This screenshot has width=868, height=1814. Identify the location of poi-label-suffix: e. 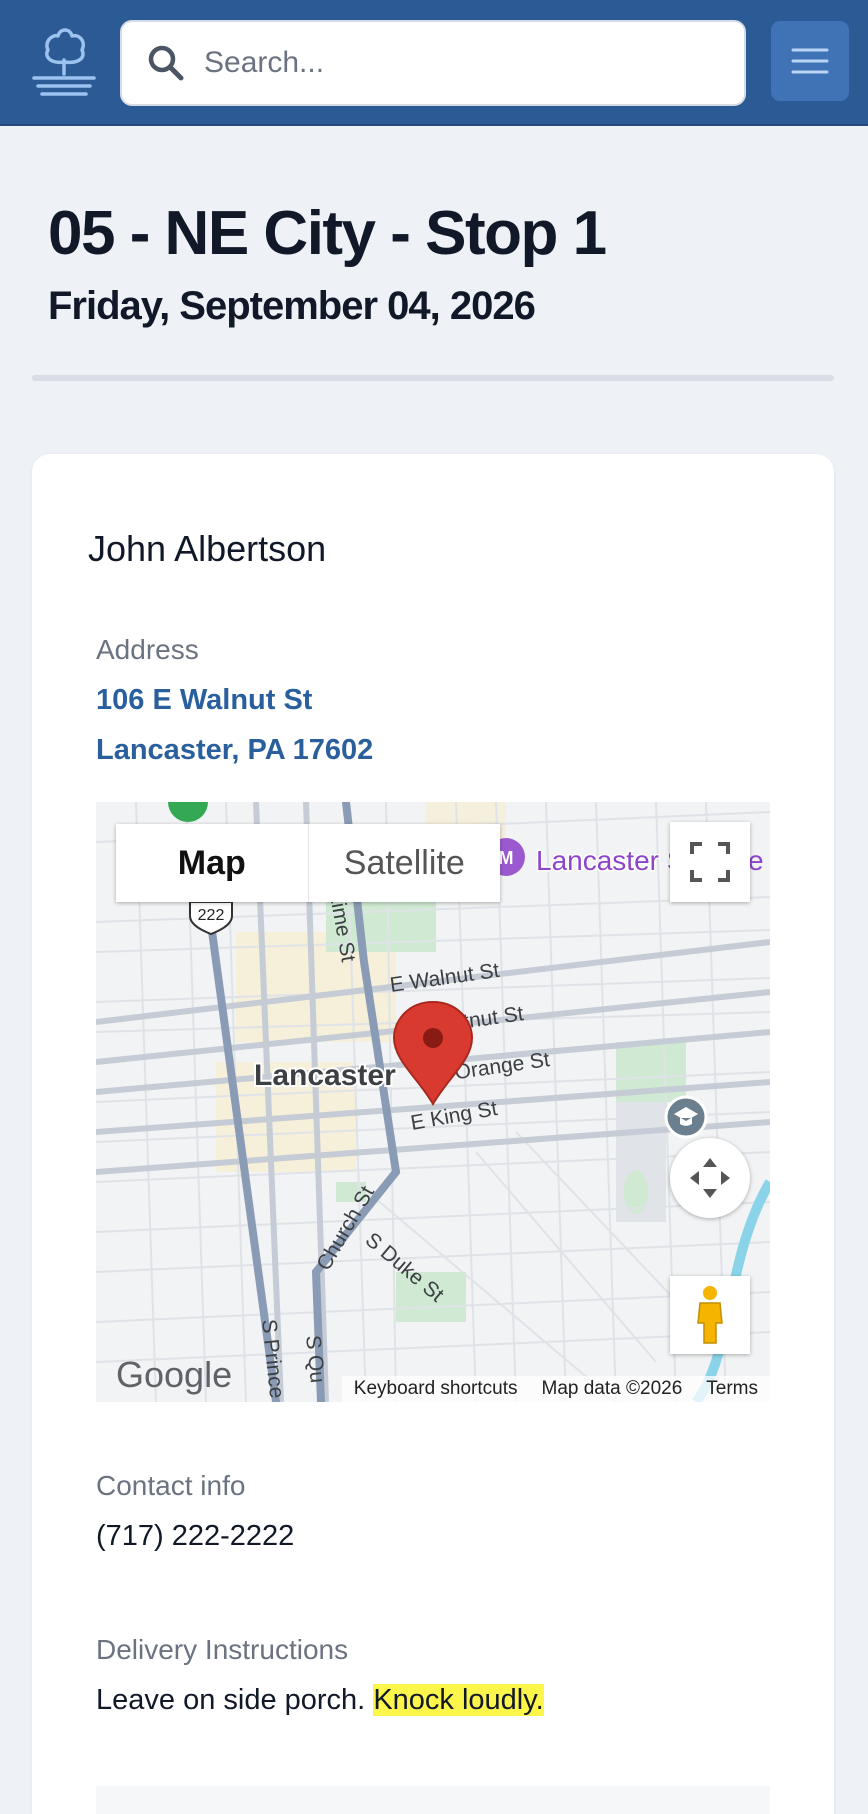
(756, 860).